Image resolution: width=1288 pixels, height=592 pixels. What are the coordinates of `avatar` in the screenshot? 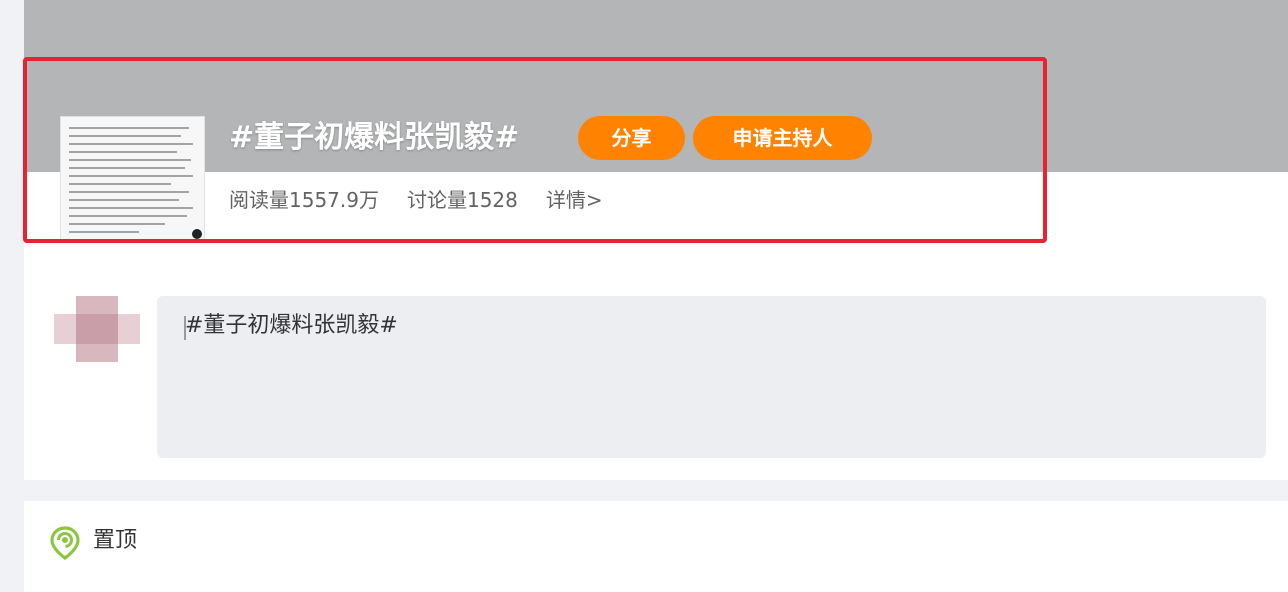 It's located at (97, 329).